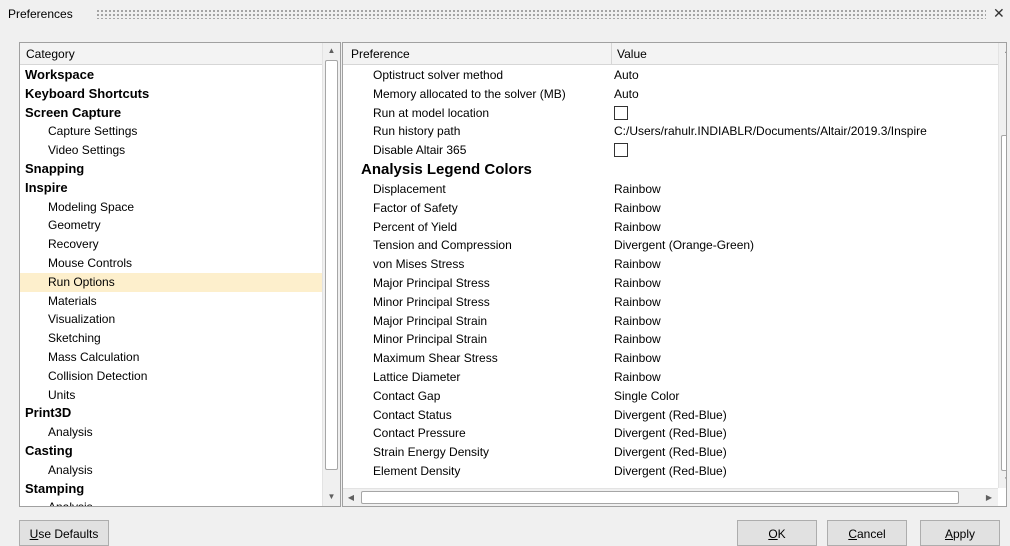 The height and width of the screenshot is (546, 1010). I want to click on title-bar: Preferences ✕, so click(505, 15).